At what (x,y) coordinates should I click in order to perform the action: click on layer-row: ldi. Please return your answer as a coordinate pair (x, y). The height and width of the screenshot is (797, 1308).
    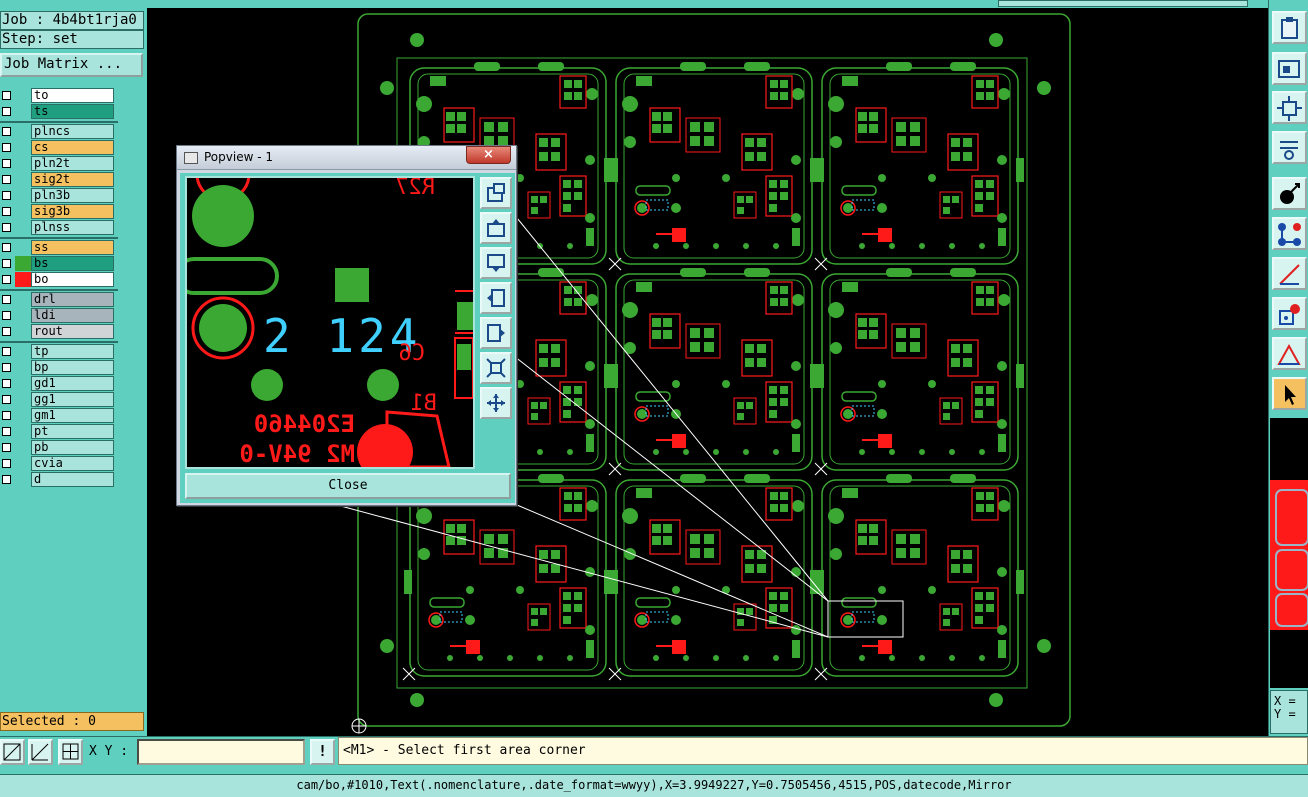
    Looking at the image, I should click on (59, 315).